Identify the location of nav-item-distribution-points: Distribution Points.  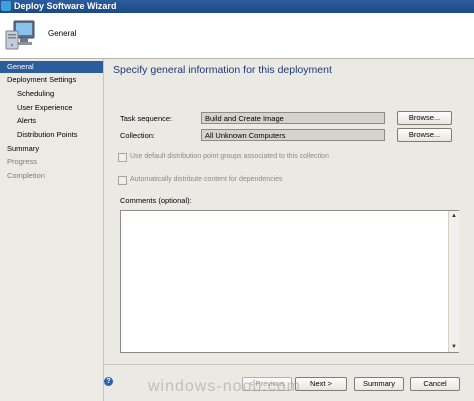
(51, 135).